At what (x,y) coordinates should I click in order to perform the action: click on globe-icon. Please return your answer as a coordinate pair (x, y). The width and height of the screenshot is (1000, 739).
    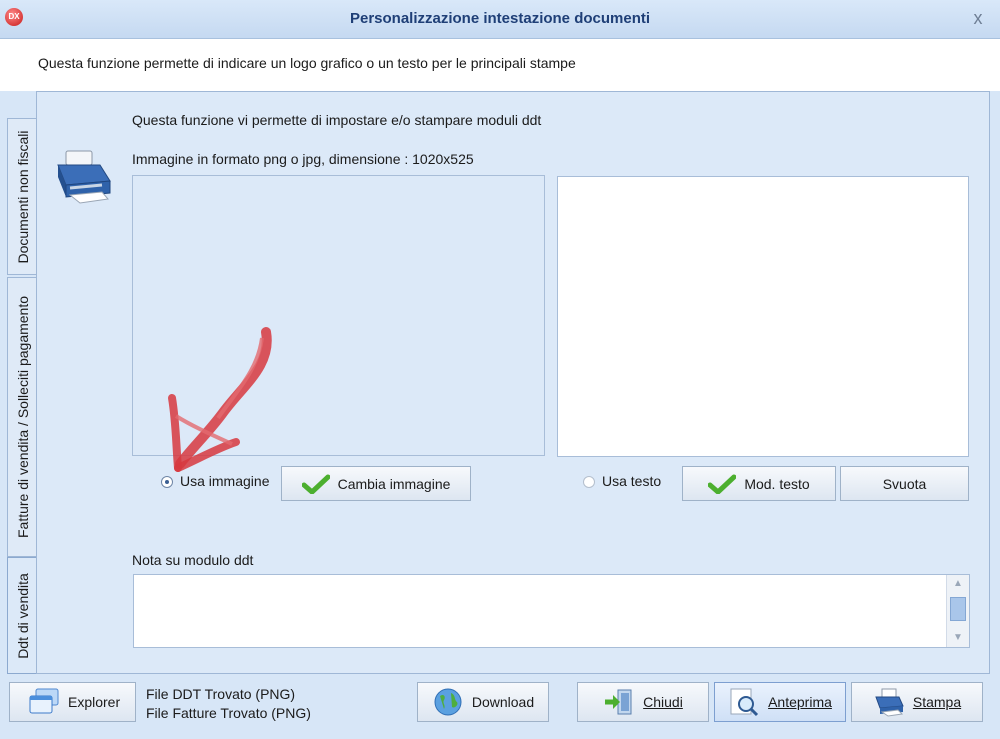
    Looking at the image, I should click on (448, 702).